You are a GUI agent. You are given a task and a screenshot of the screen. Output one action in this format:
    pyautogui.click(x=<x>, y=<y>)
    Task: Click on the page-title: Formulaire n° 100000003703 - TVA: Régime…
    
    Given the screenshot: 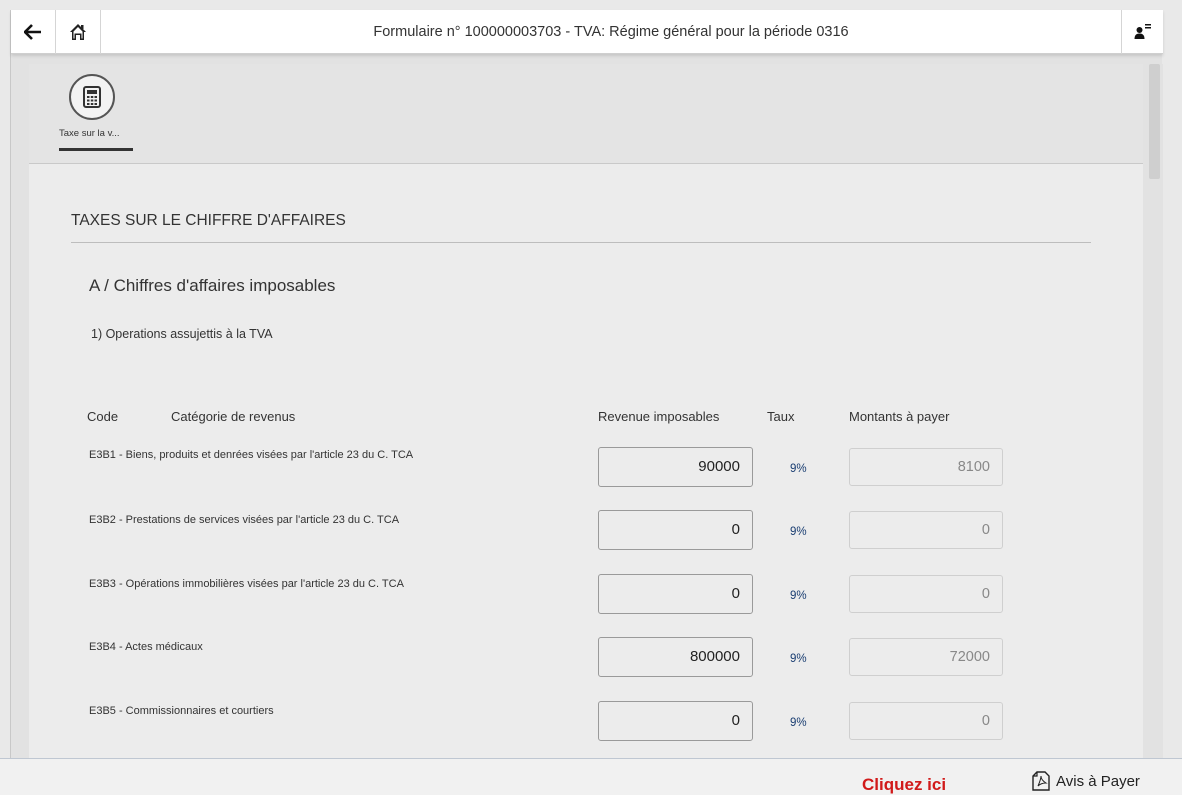 What is the action you would take?
    pyautogui.click(x=611, y=31)
    